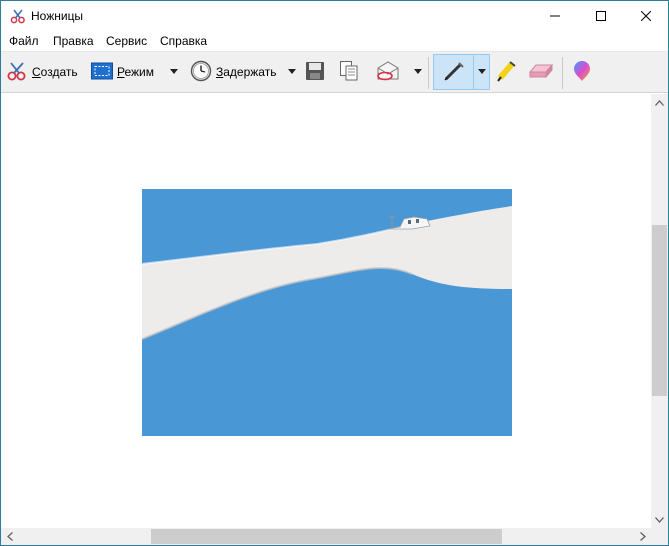 The width and height of the screenshot is (669, 546). I want to click on horizontal-scroll-thumb, so click(326, 536).